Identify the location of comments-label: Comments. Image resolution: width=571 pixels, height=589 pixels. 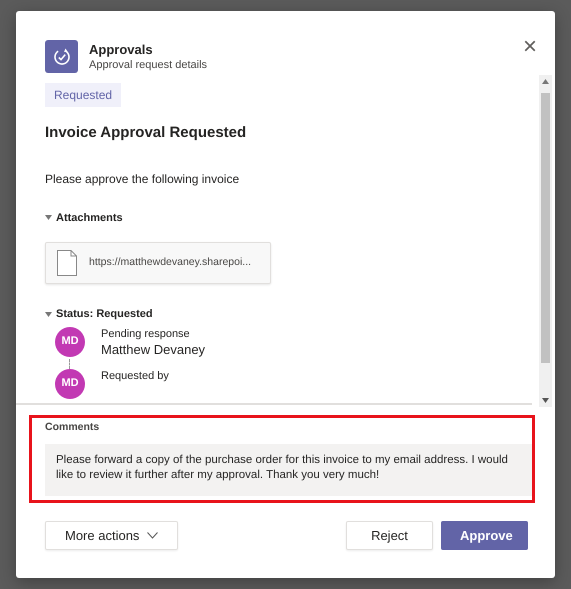
(72, 427).